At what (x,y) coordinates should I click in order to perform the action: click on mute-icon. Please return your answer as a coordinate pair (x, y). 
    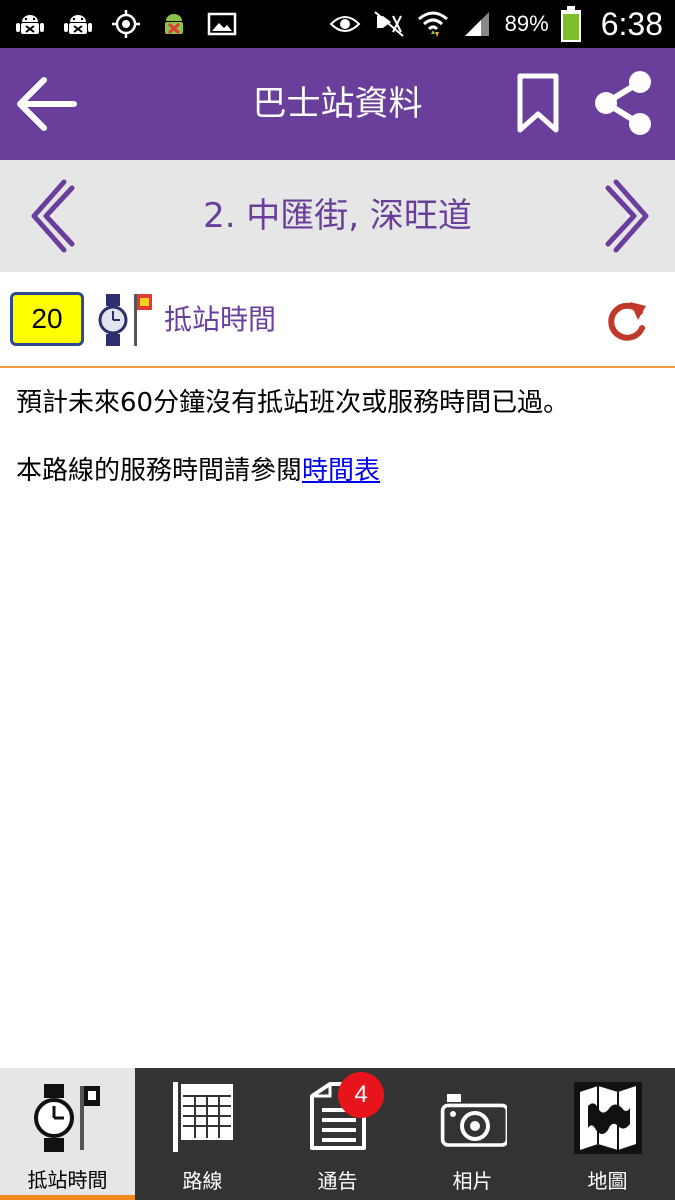
    Looking at the image, I should click on (389, 24).